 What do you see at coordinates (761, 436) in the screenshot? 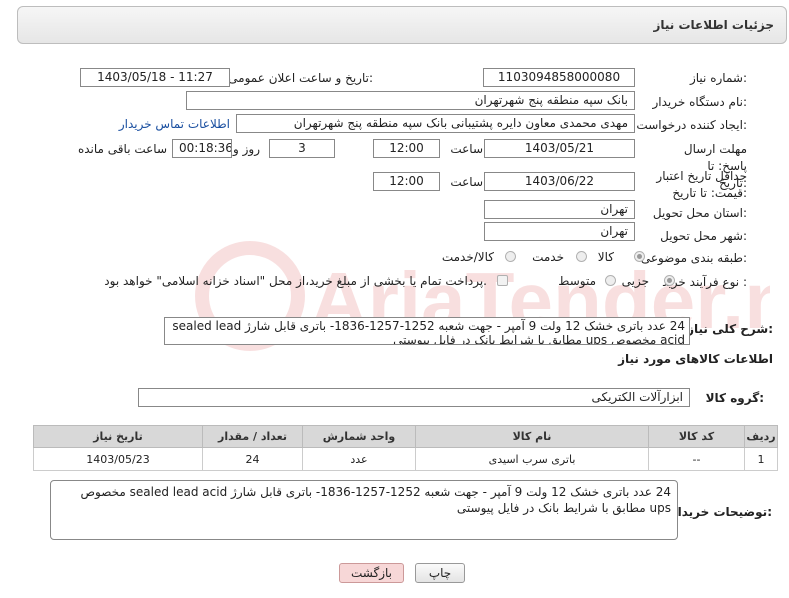
I see `col-header-row-number: ردیف` at bounding box center [761, 436].